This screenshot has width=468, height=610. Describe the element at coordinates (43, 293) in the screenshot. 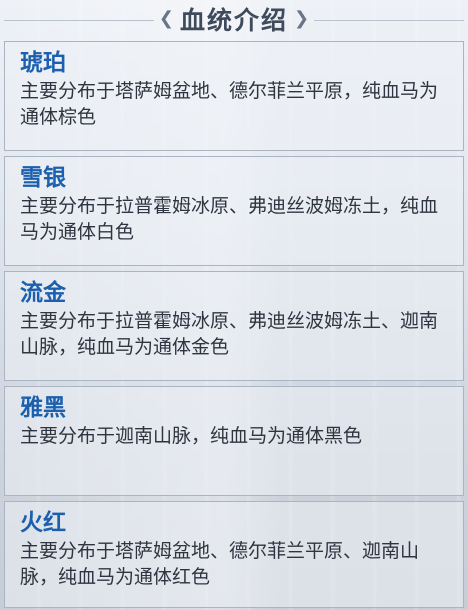

I see `bloodline-name: 流金` at that location.